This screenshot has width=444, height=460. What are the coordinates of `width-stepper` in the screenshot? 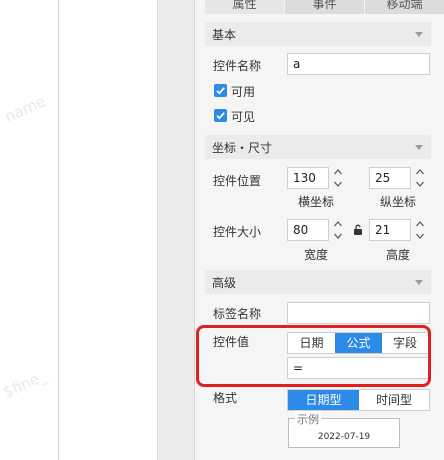 It's located at (338, 230).